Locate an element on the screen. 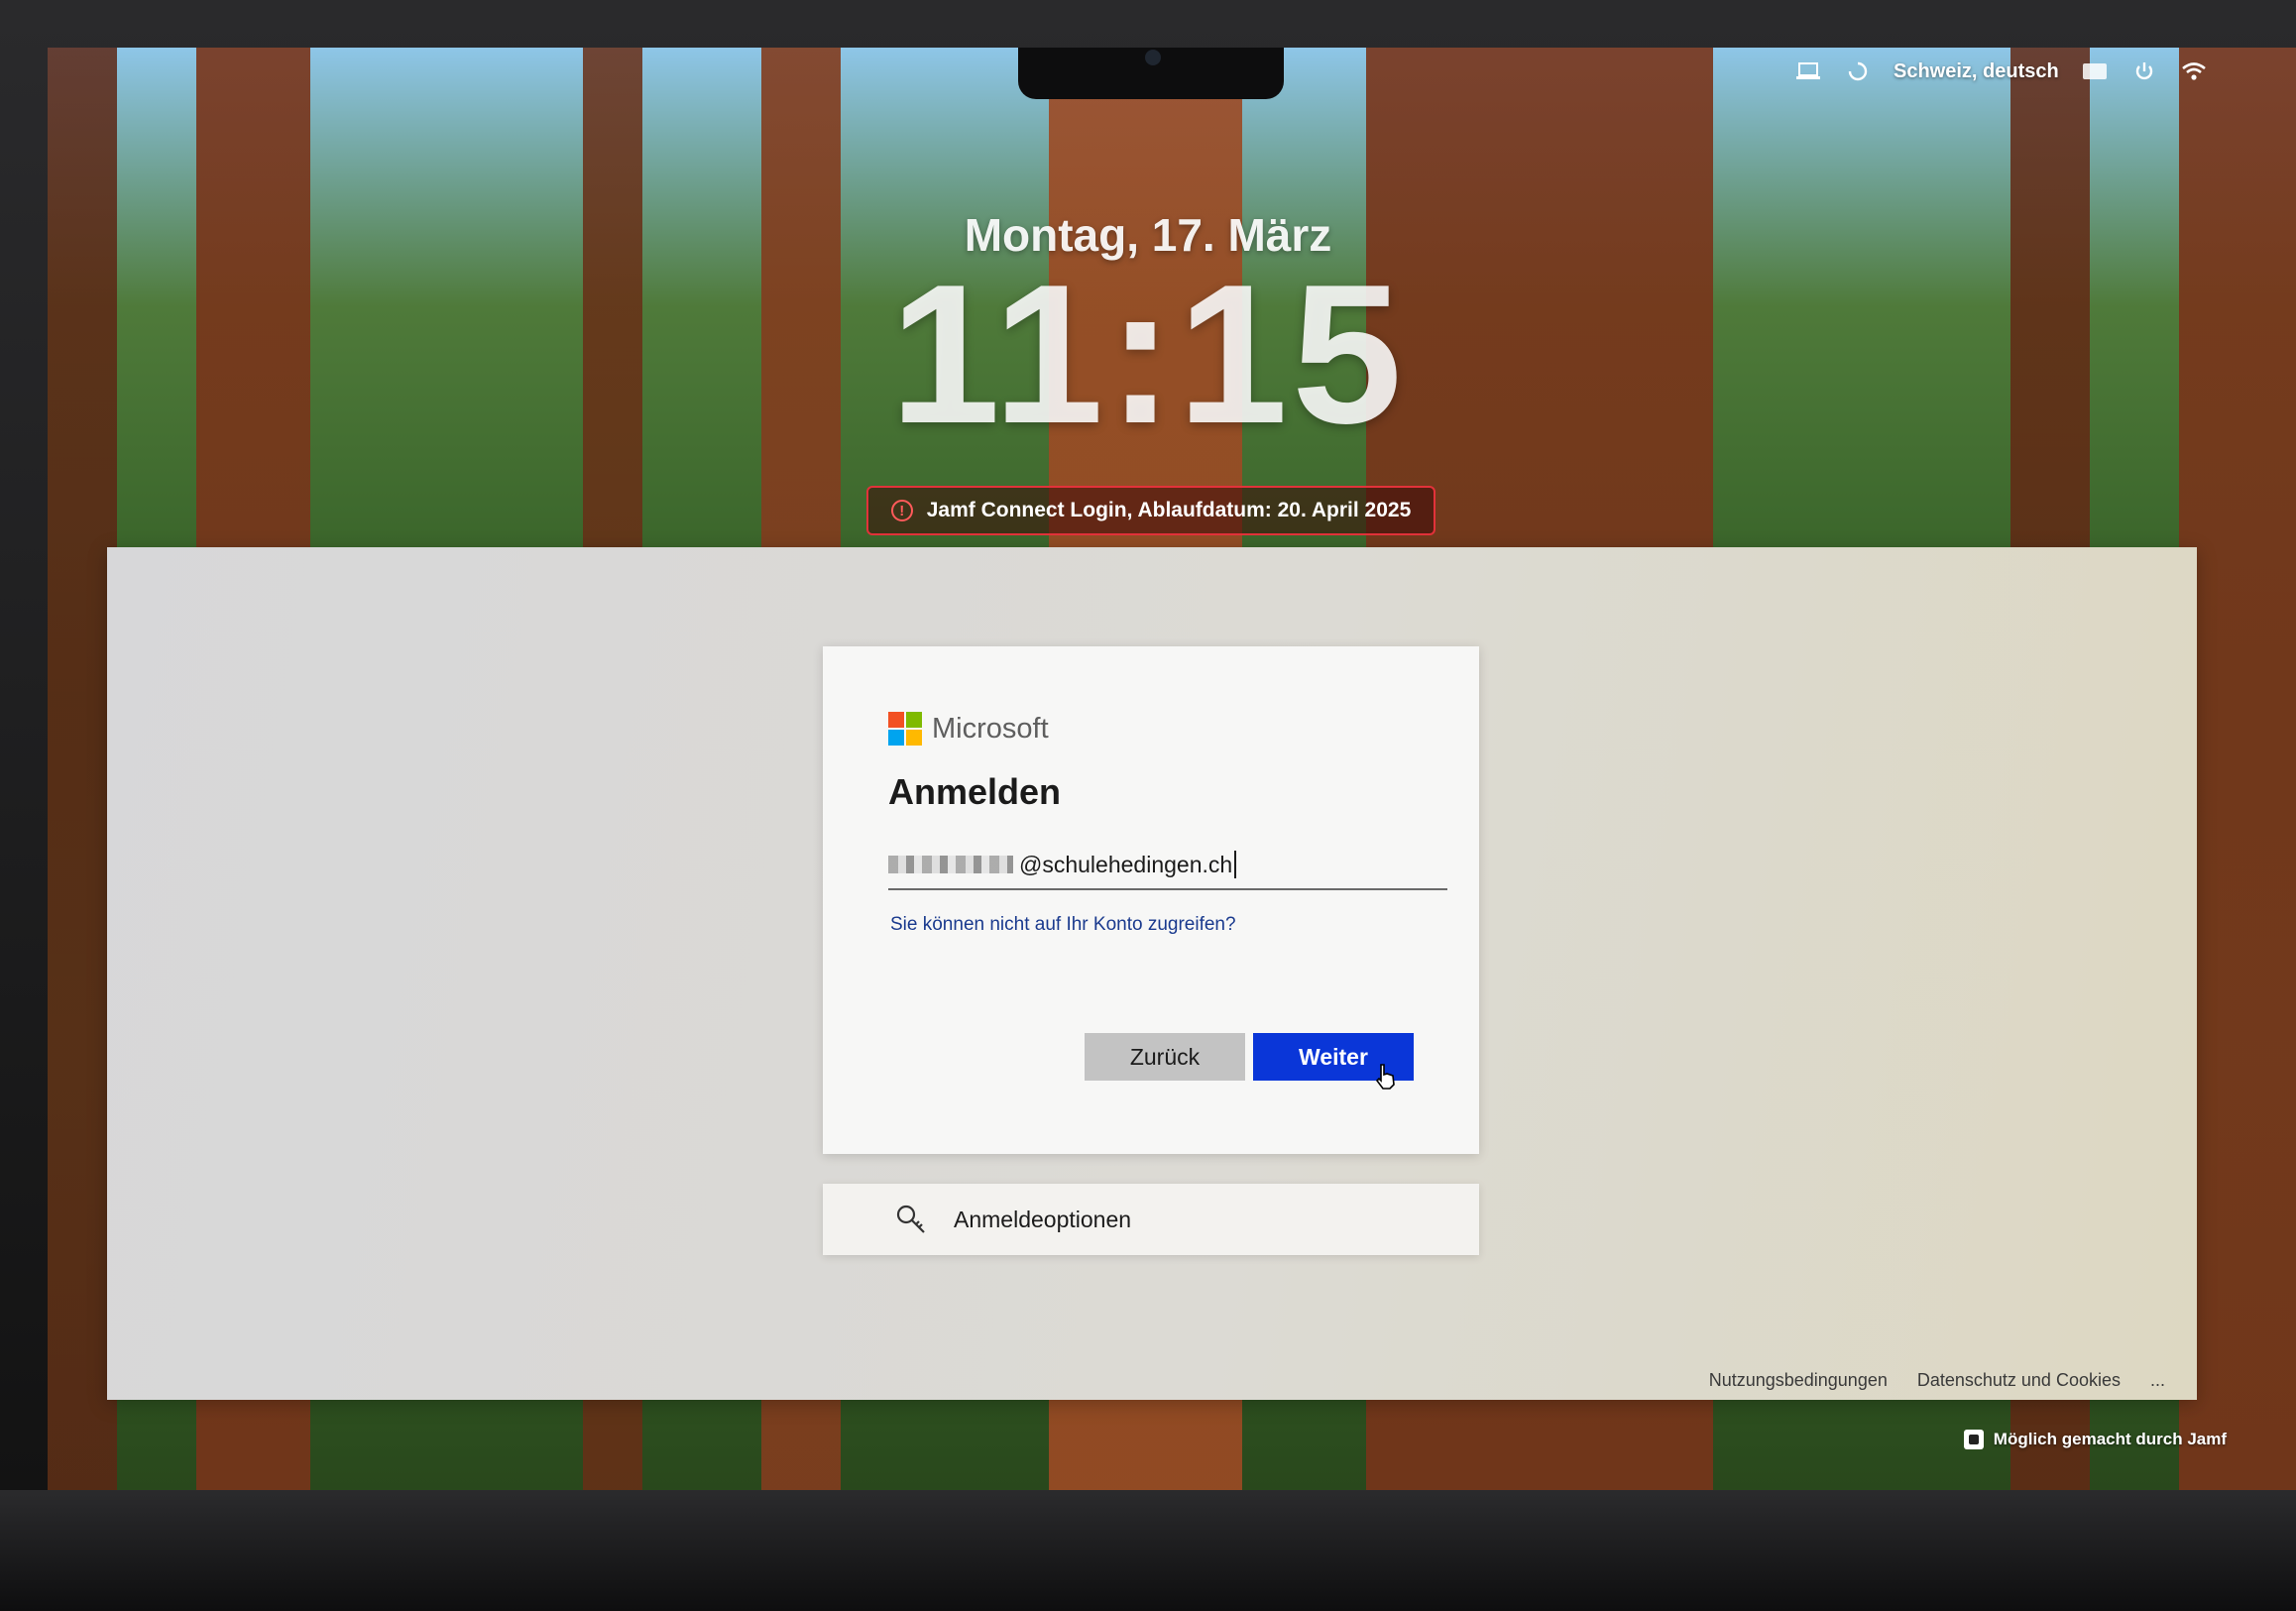 The width and height of the screenshot is (2296, 1611). keyboard-icon is located at coordinates (2095, 71).